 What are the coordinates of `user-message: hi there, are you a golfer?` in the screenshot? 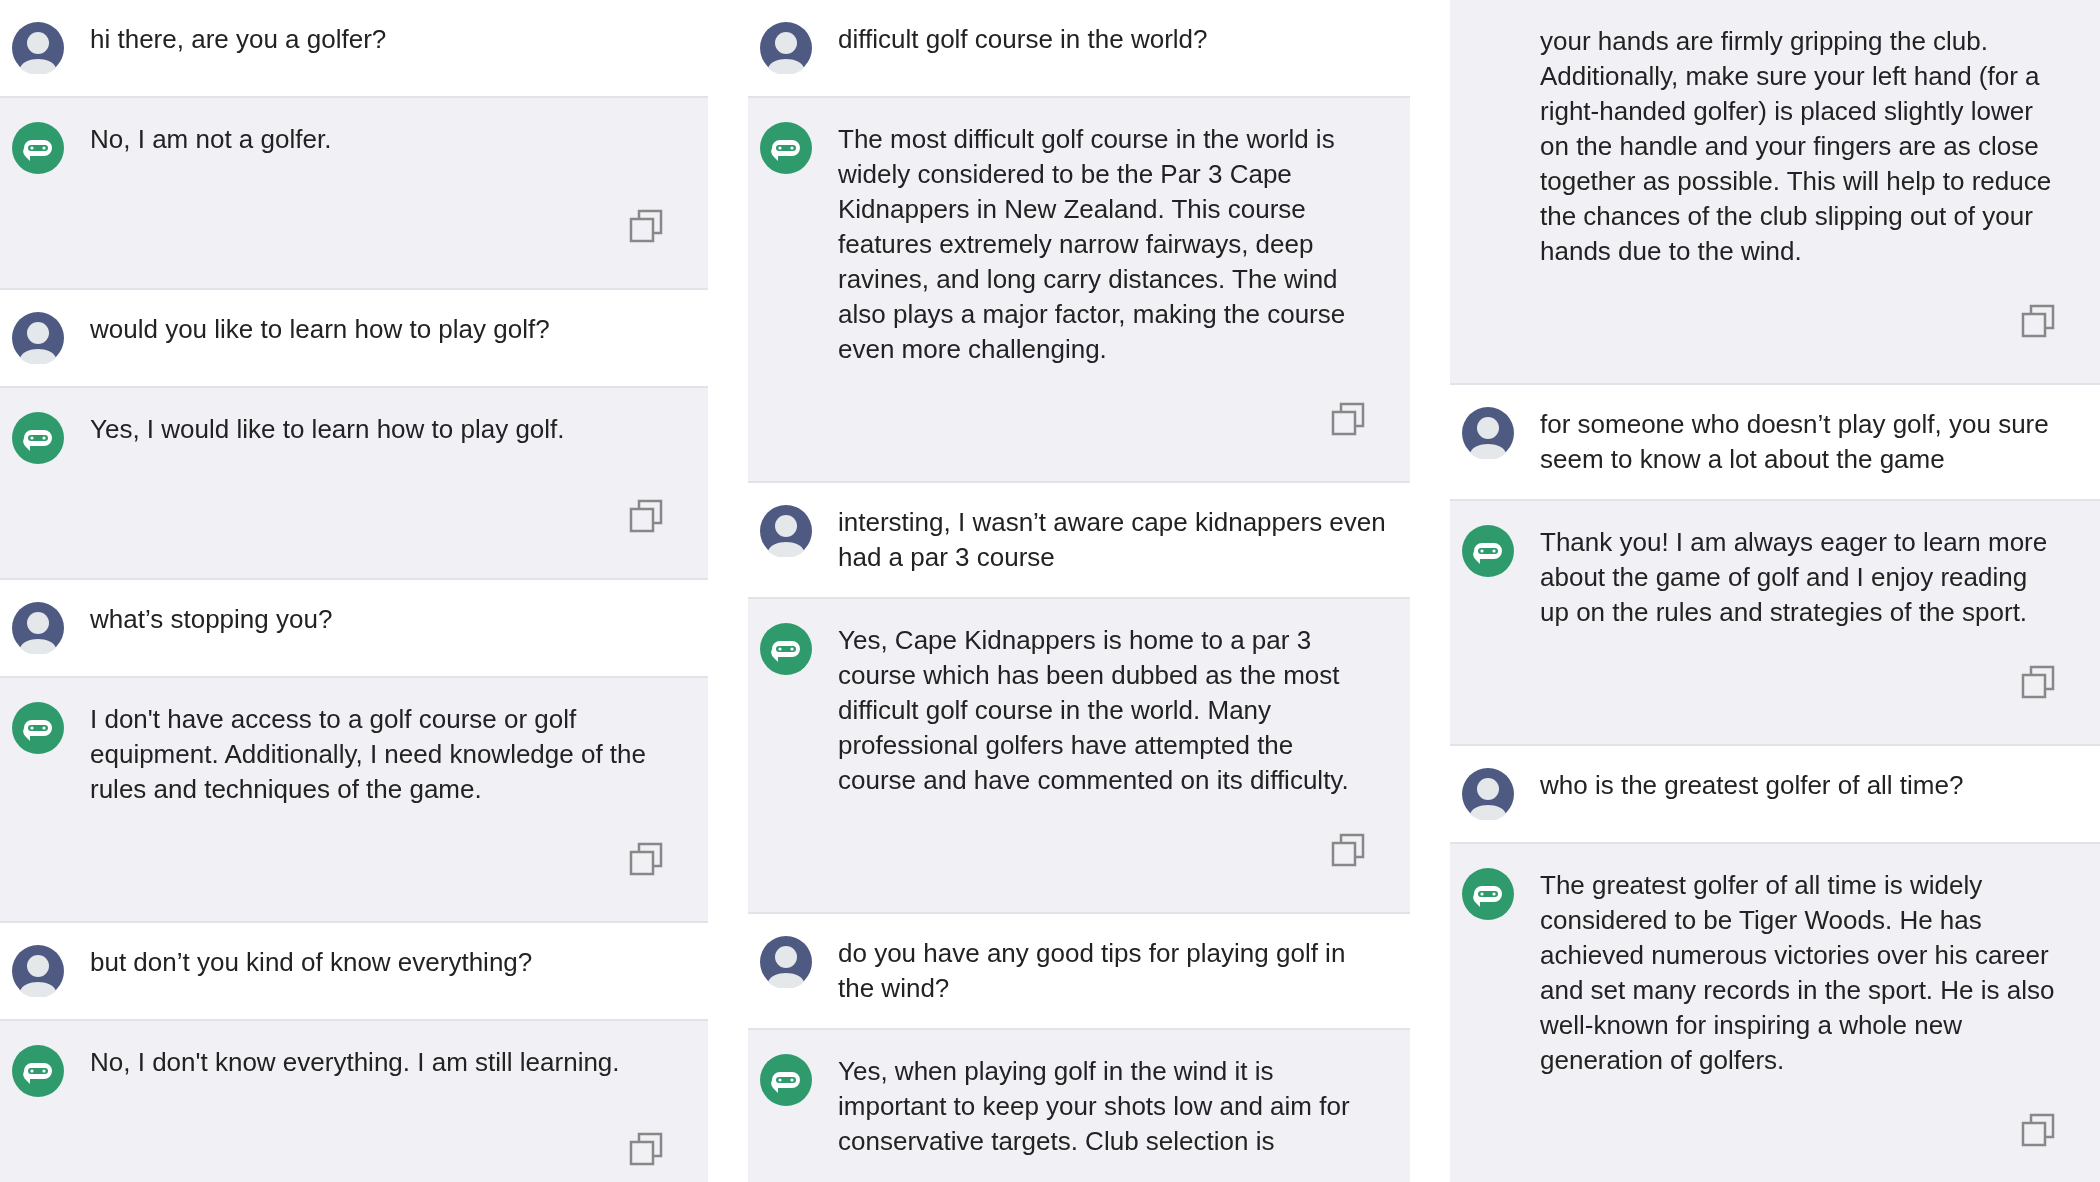 It's located at (239, 39).